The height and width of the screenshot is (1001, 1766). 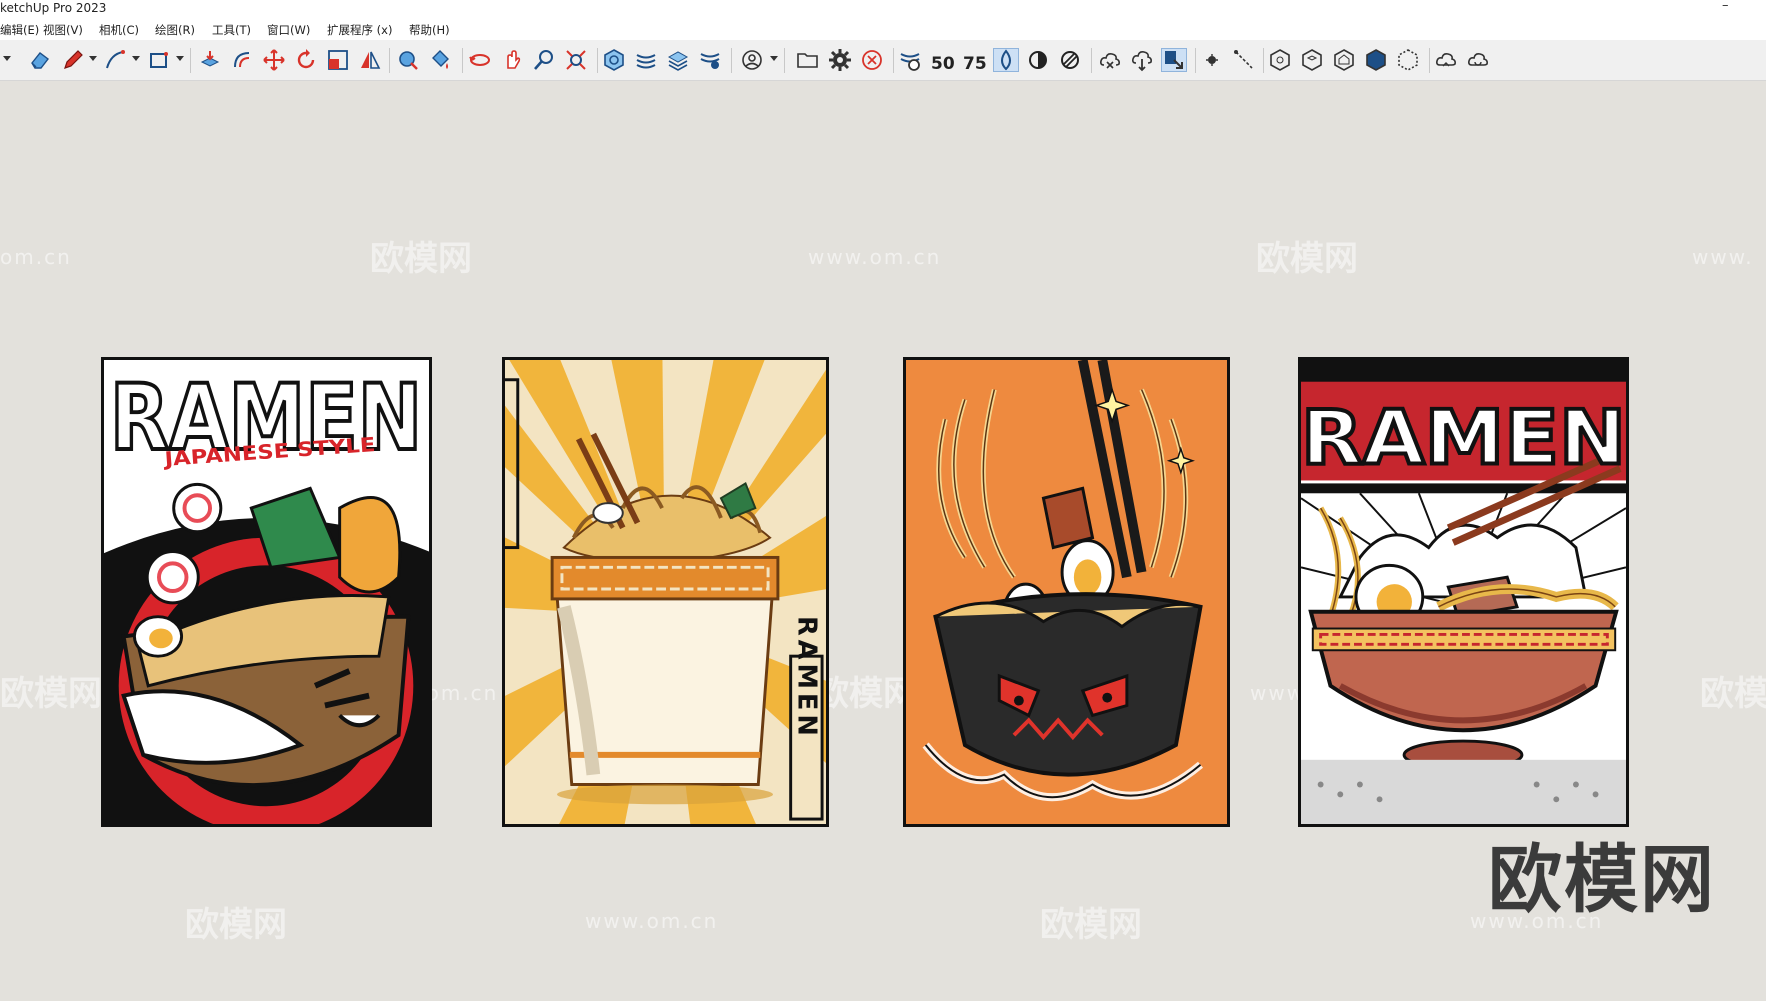 I want to click on scale-icon, so click(x=338, y=60).